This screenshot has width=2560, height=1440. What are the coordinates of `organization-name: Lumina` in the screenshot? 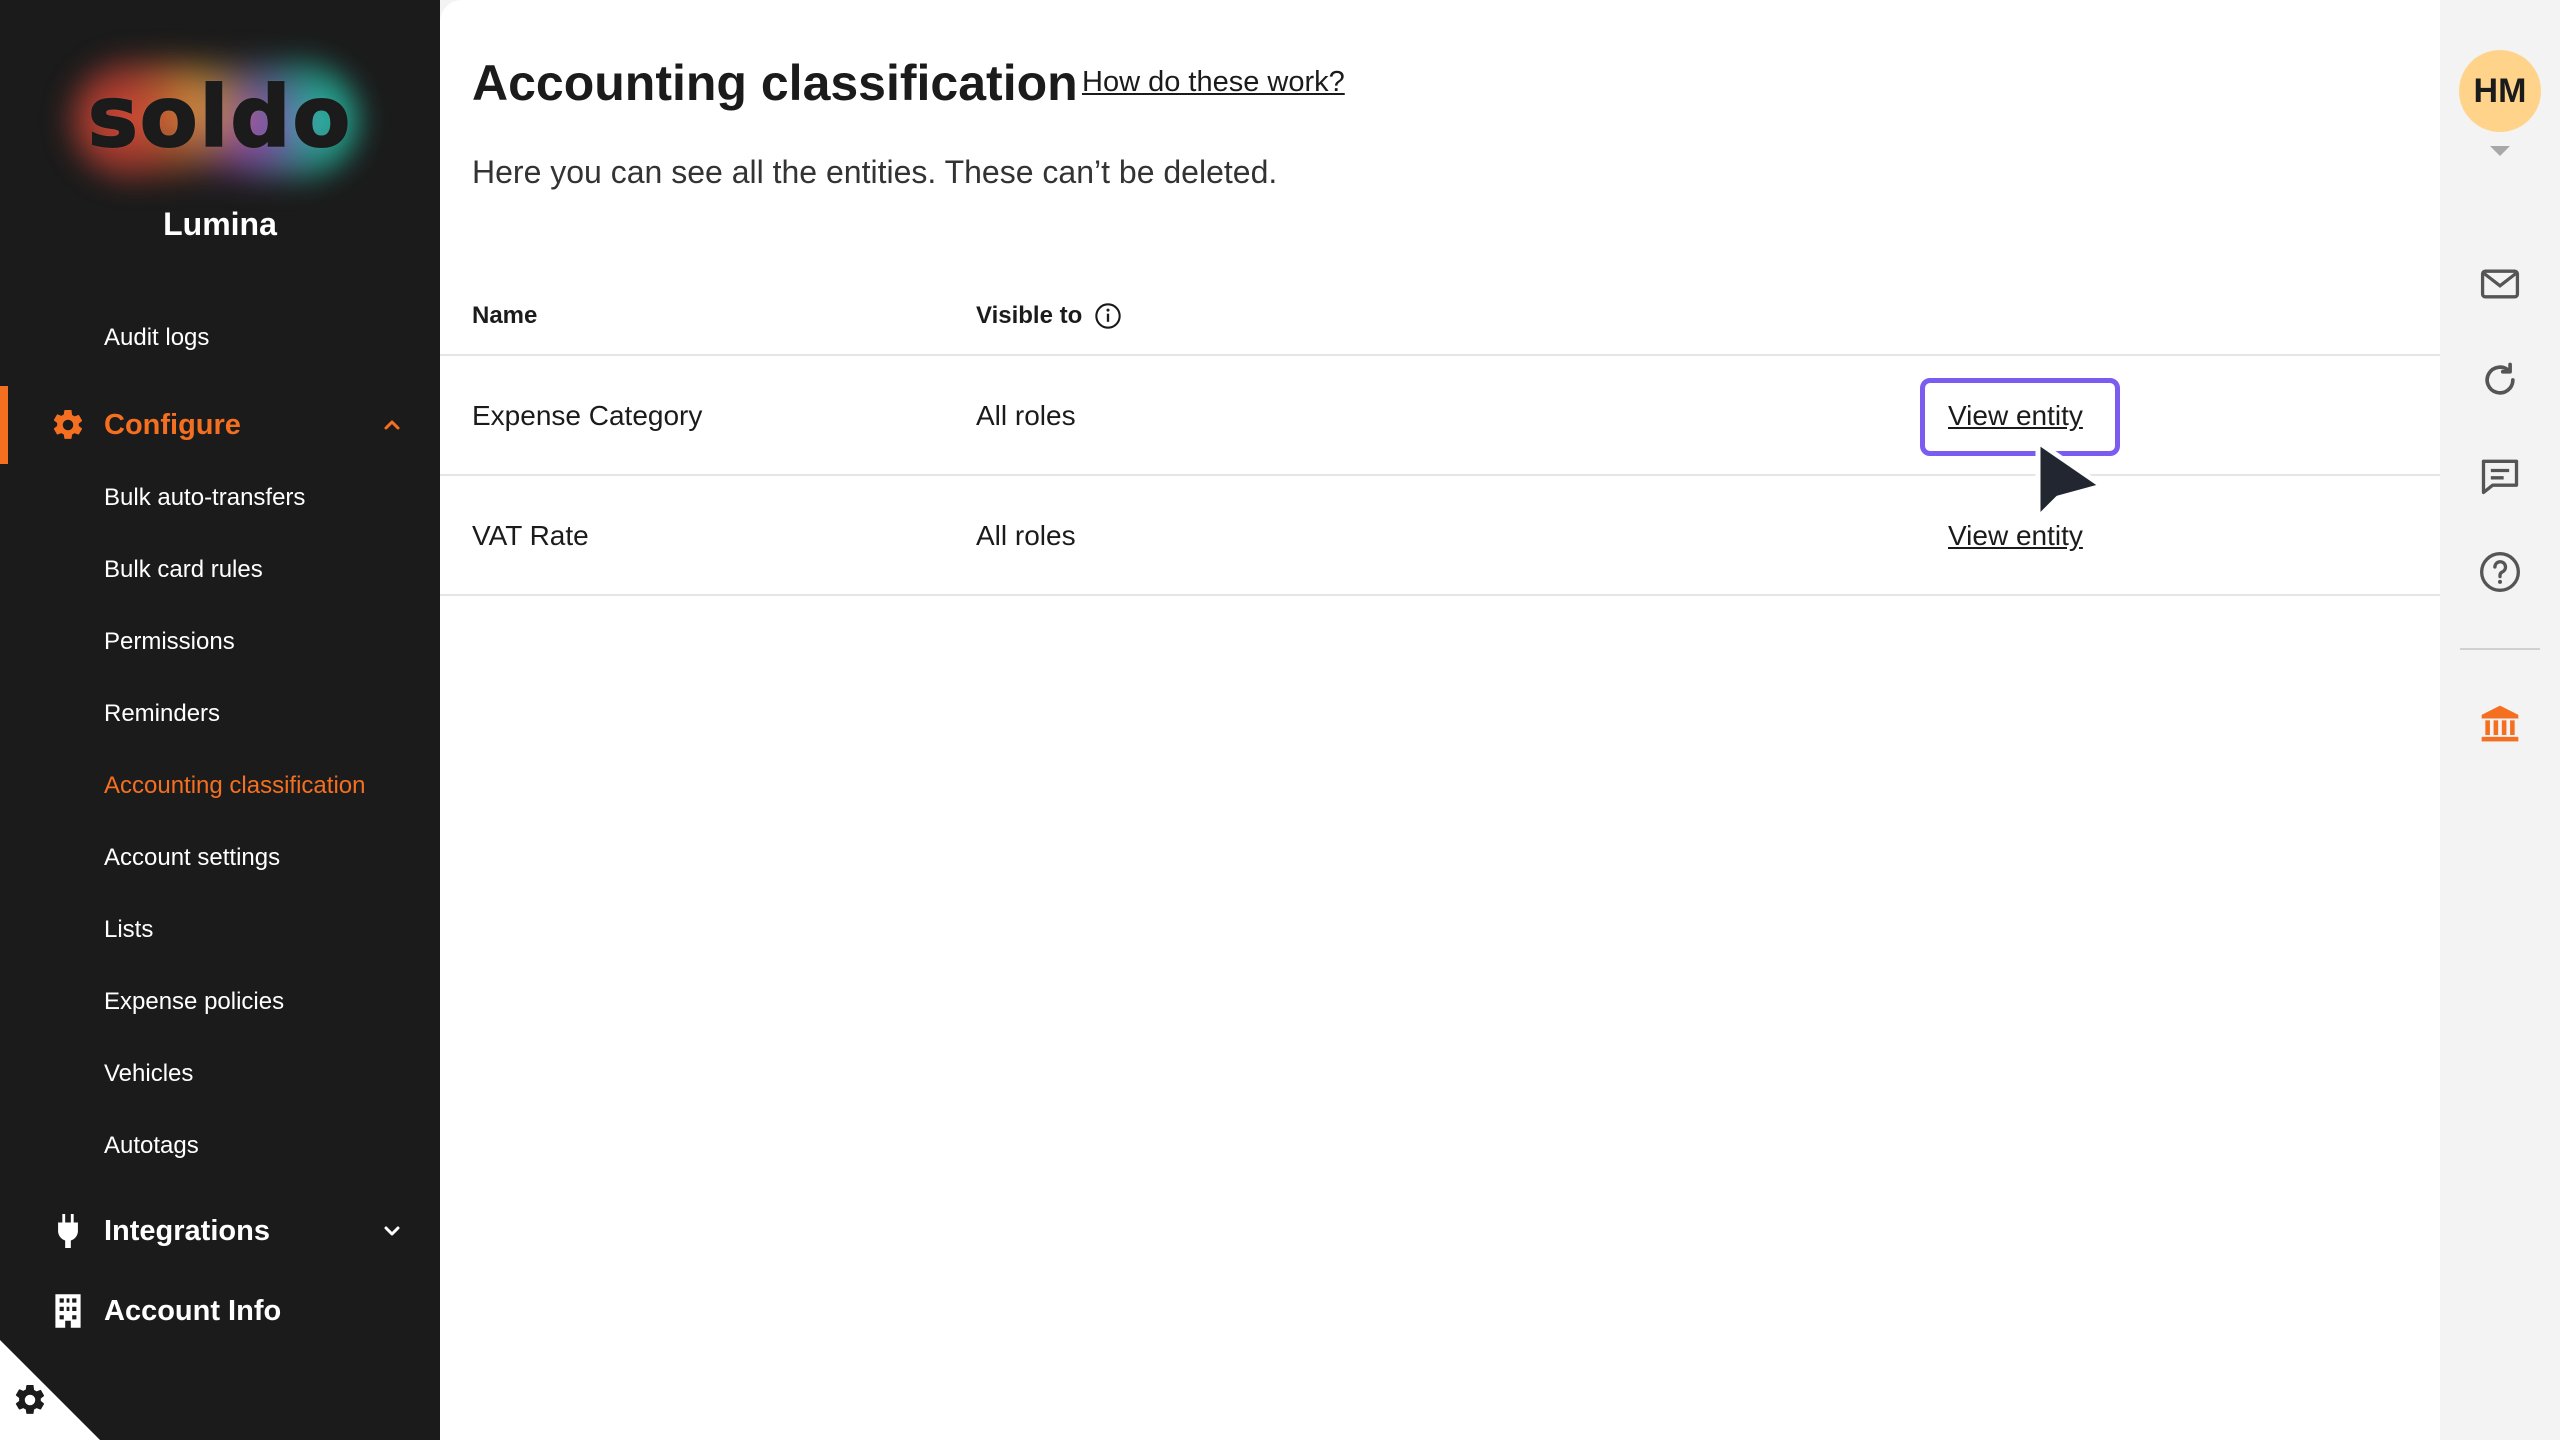 It's located at (220, 224).